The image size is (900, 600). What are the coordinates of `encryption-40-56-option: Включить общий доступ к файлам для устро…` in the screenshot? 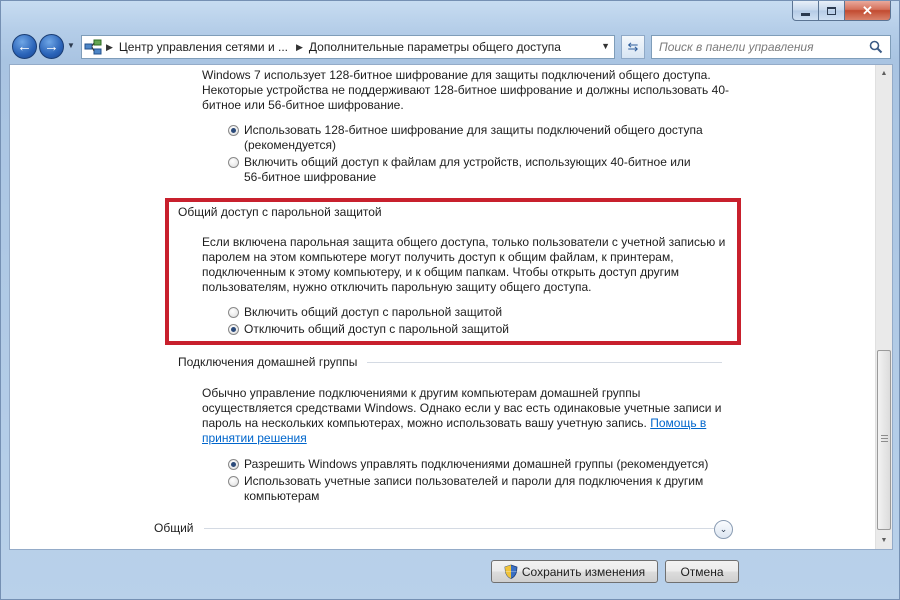 It's located at (463, 170).